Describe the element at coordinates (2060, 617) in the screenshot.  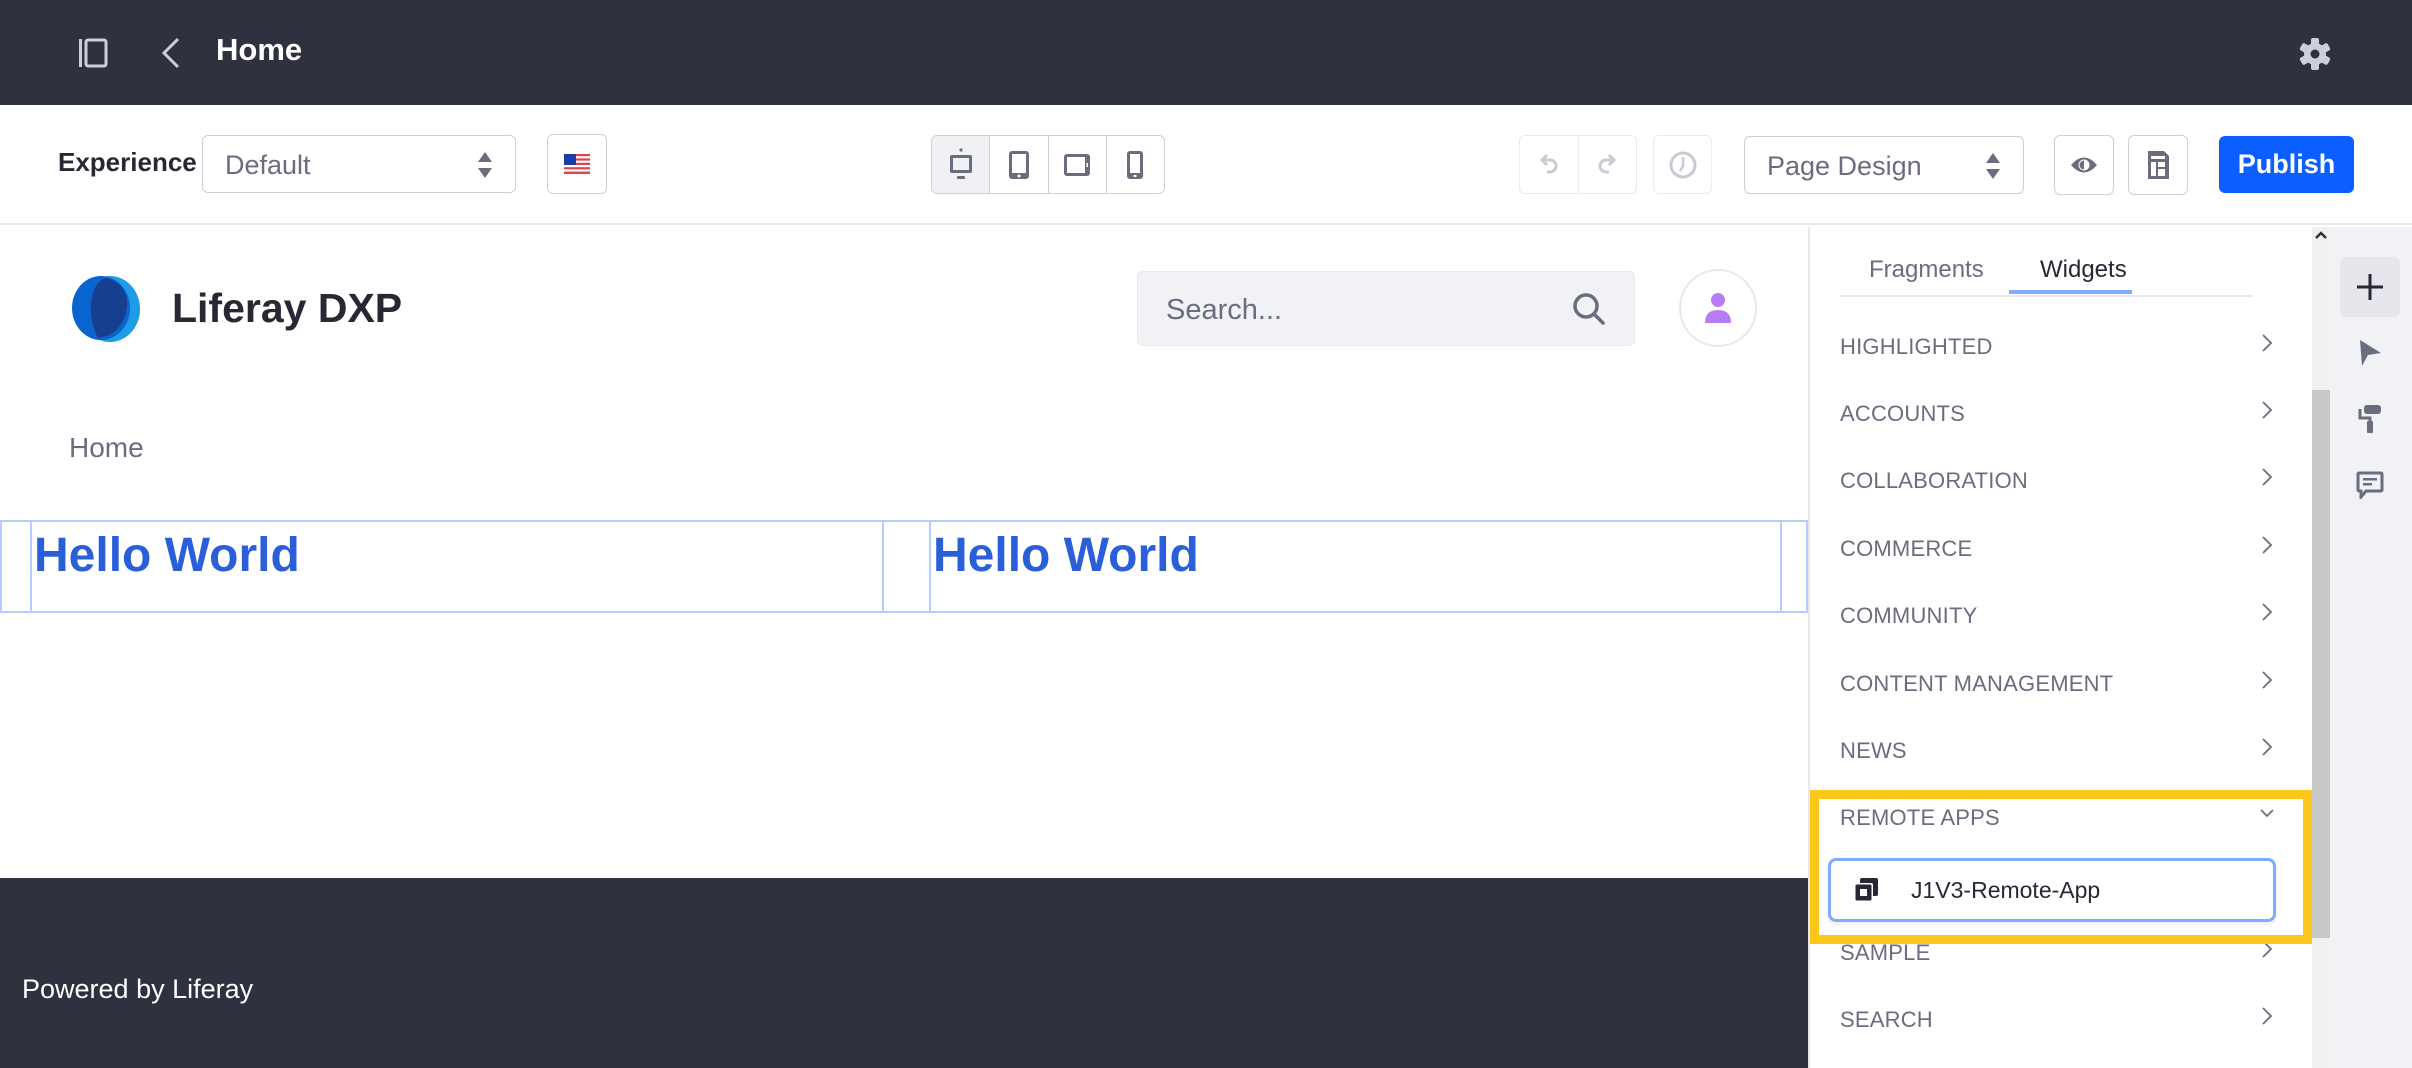
I see `widget-category: COMMUNITY` at that location.